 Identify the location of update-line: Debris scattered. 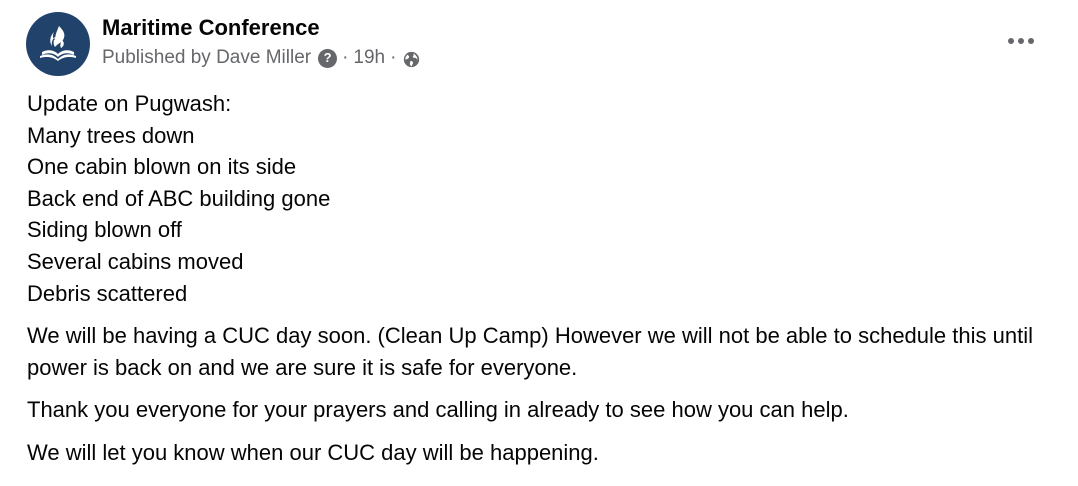
(107, 293).